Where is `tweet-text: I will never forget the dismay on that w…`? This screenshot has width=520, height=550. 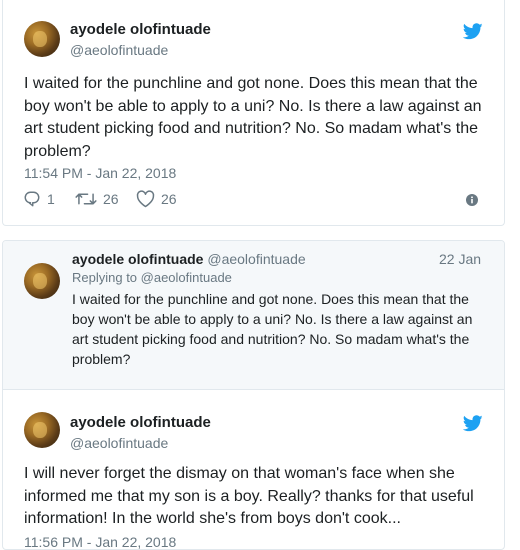
tweet-text: I will never forget the dismay on that w… is located at coordinates (249, 496).